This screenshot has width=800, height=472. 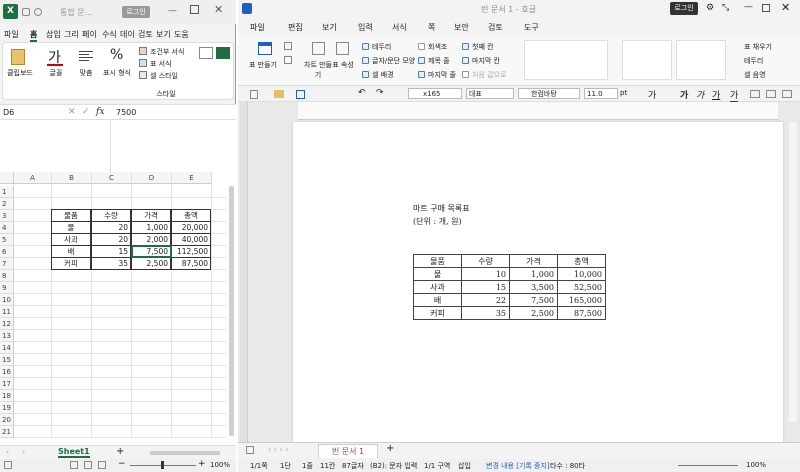 What do you see at coordinates (11, 34) in the screenshot?
I see `menu-item: 파일` at bounding box center [11, 34].